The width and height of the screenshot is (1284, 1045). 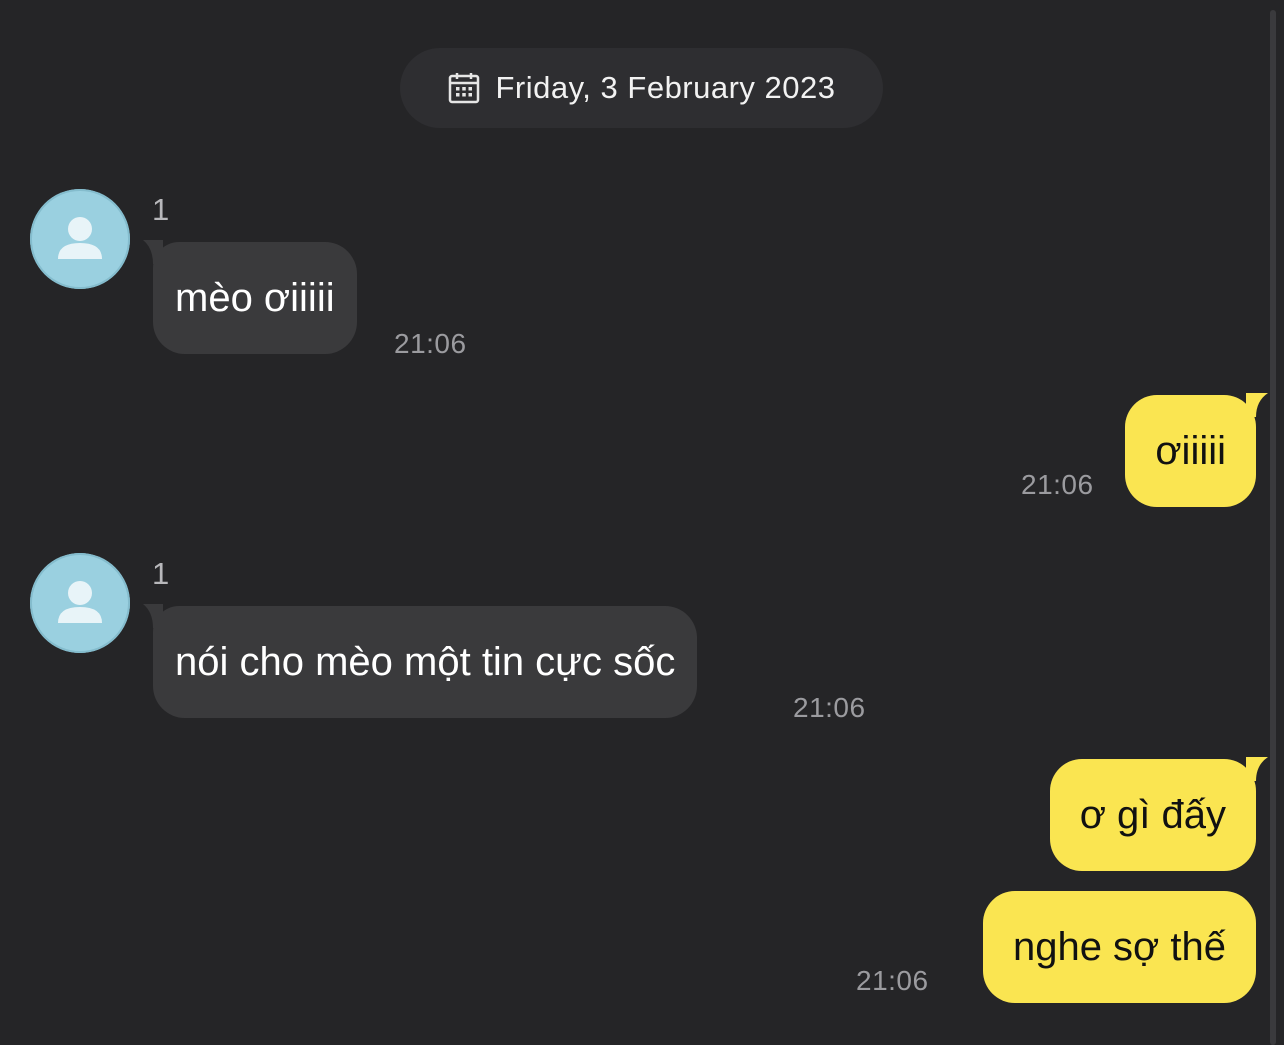 I want to click on date-label: Friday, 3 February 2023, so click(x=665, y=87).